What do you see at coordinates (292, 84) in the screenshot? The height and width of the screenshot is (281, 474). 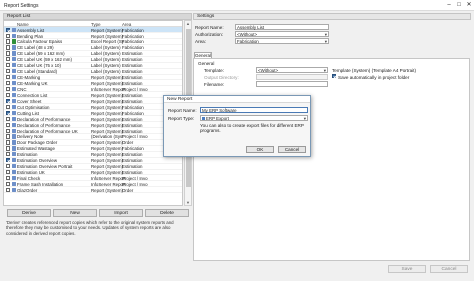 I see `filename-input` at bounding box center [292, 84].